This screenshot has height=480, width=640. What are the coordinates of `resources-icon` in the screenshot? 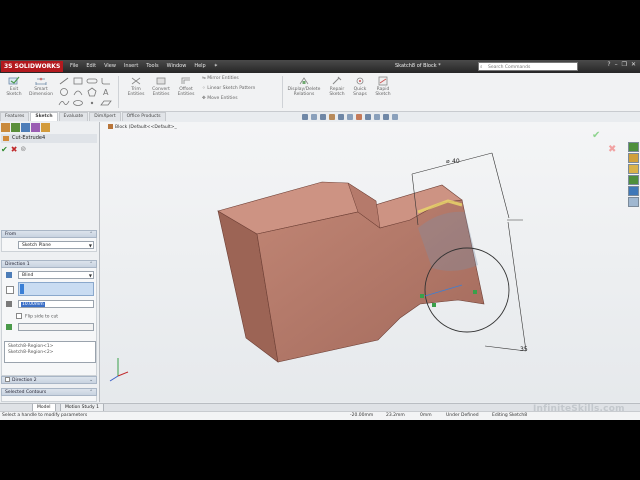 It's located at (633, 147).